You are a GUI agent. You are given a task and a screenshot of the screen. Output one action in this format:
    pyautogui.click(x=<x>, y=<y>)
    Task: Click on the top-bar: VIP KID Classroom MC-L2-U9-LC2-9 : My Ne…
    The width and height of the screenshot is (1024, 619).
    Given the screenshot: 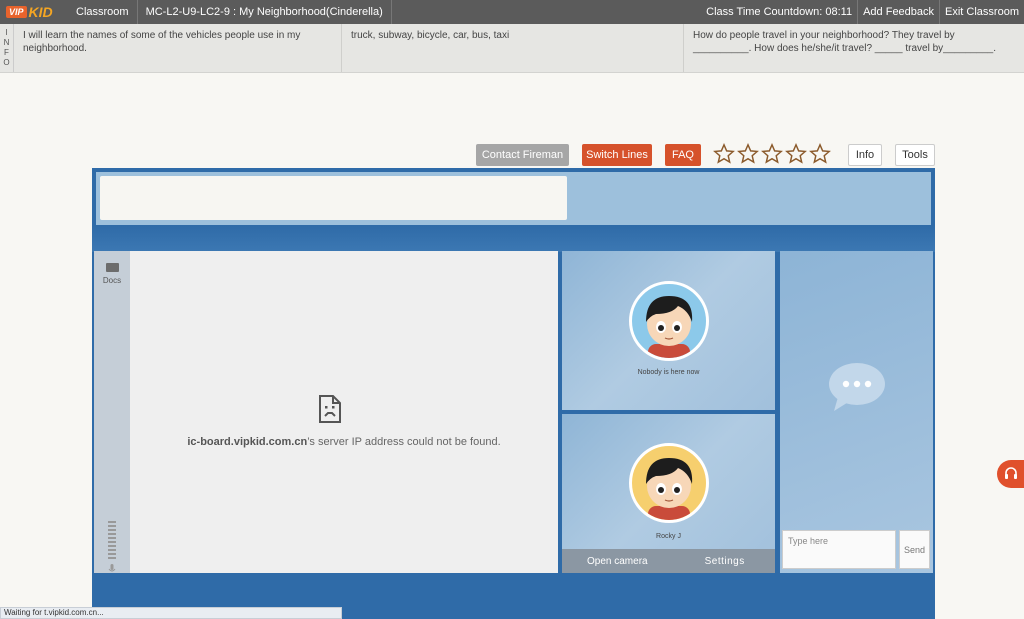 What is the action you would take?
    pyautogui.click(x=512, y=12)
    